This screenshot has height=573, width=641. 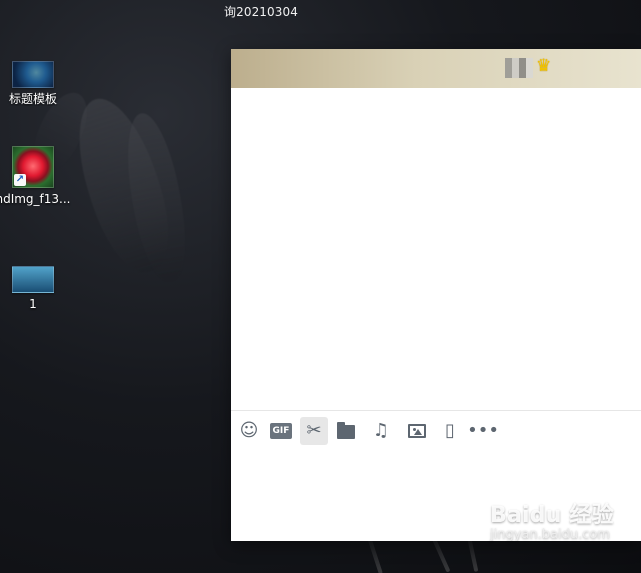 What do you see at coordinates (33, 304) in the screenshot?
I see `desktop-icon-label: 1` at bounding box center [33, 304].